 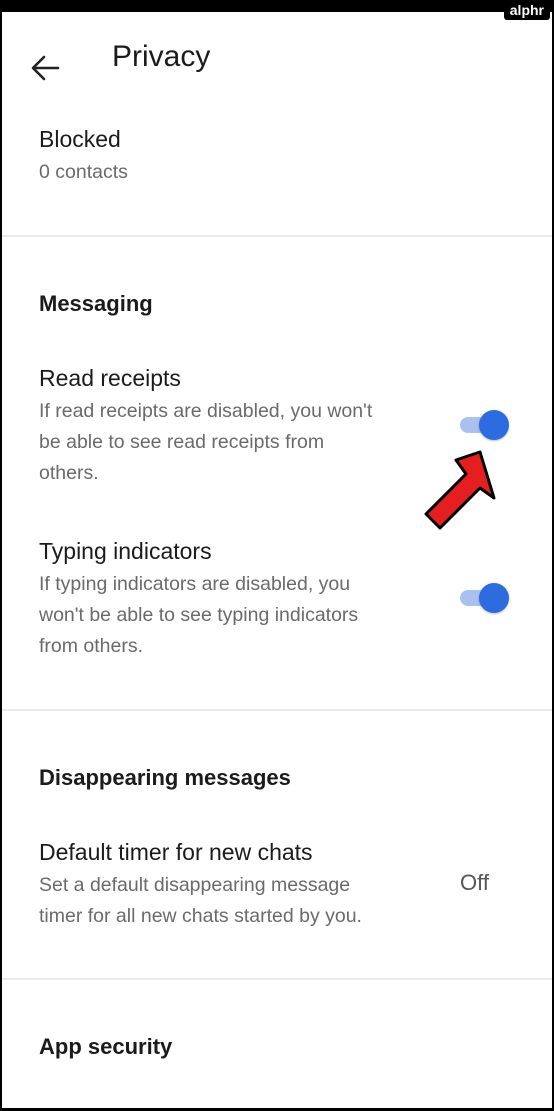 What do you see at coordinates (206, 411) in the screenshot?
I see `read-receipts-desc-line-1: If read receipts are disabled, you won't` at bounding box center [206, 411].